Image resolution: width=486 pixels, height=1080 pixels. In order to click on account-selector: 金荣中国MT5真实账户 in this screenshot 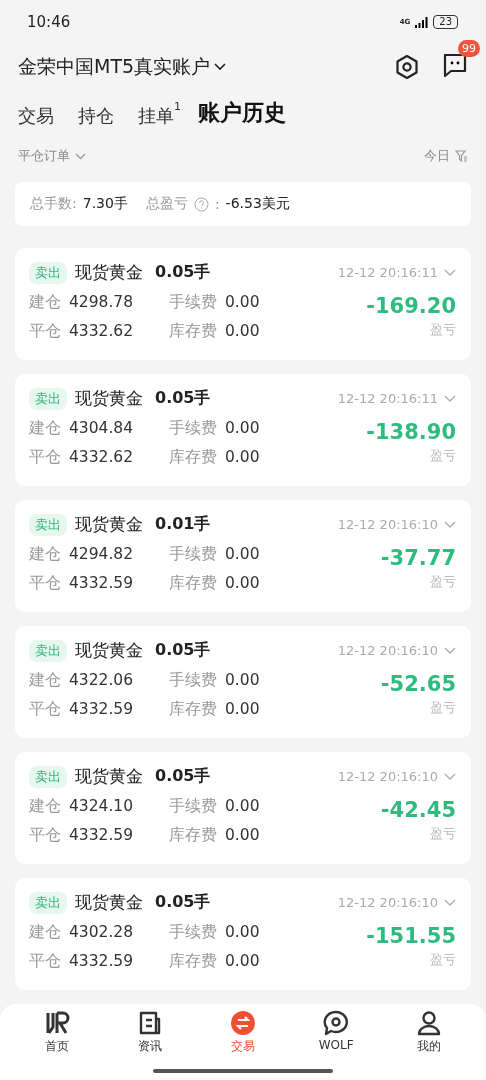, I will do `click(122, 67)`.